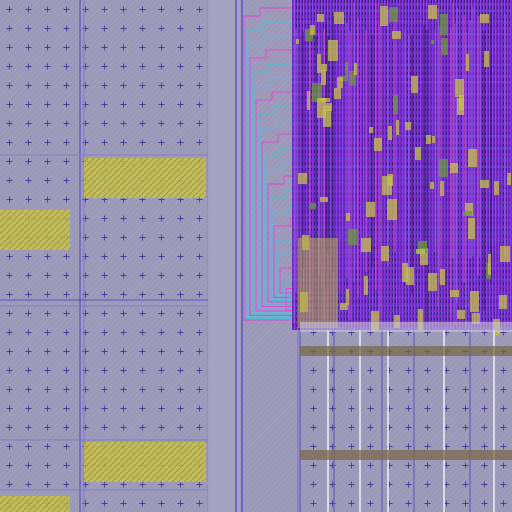 This screenshot has height=512, width=512. I want to click on block-boundary, so click(406, 327).